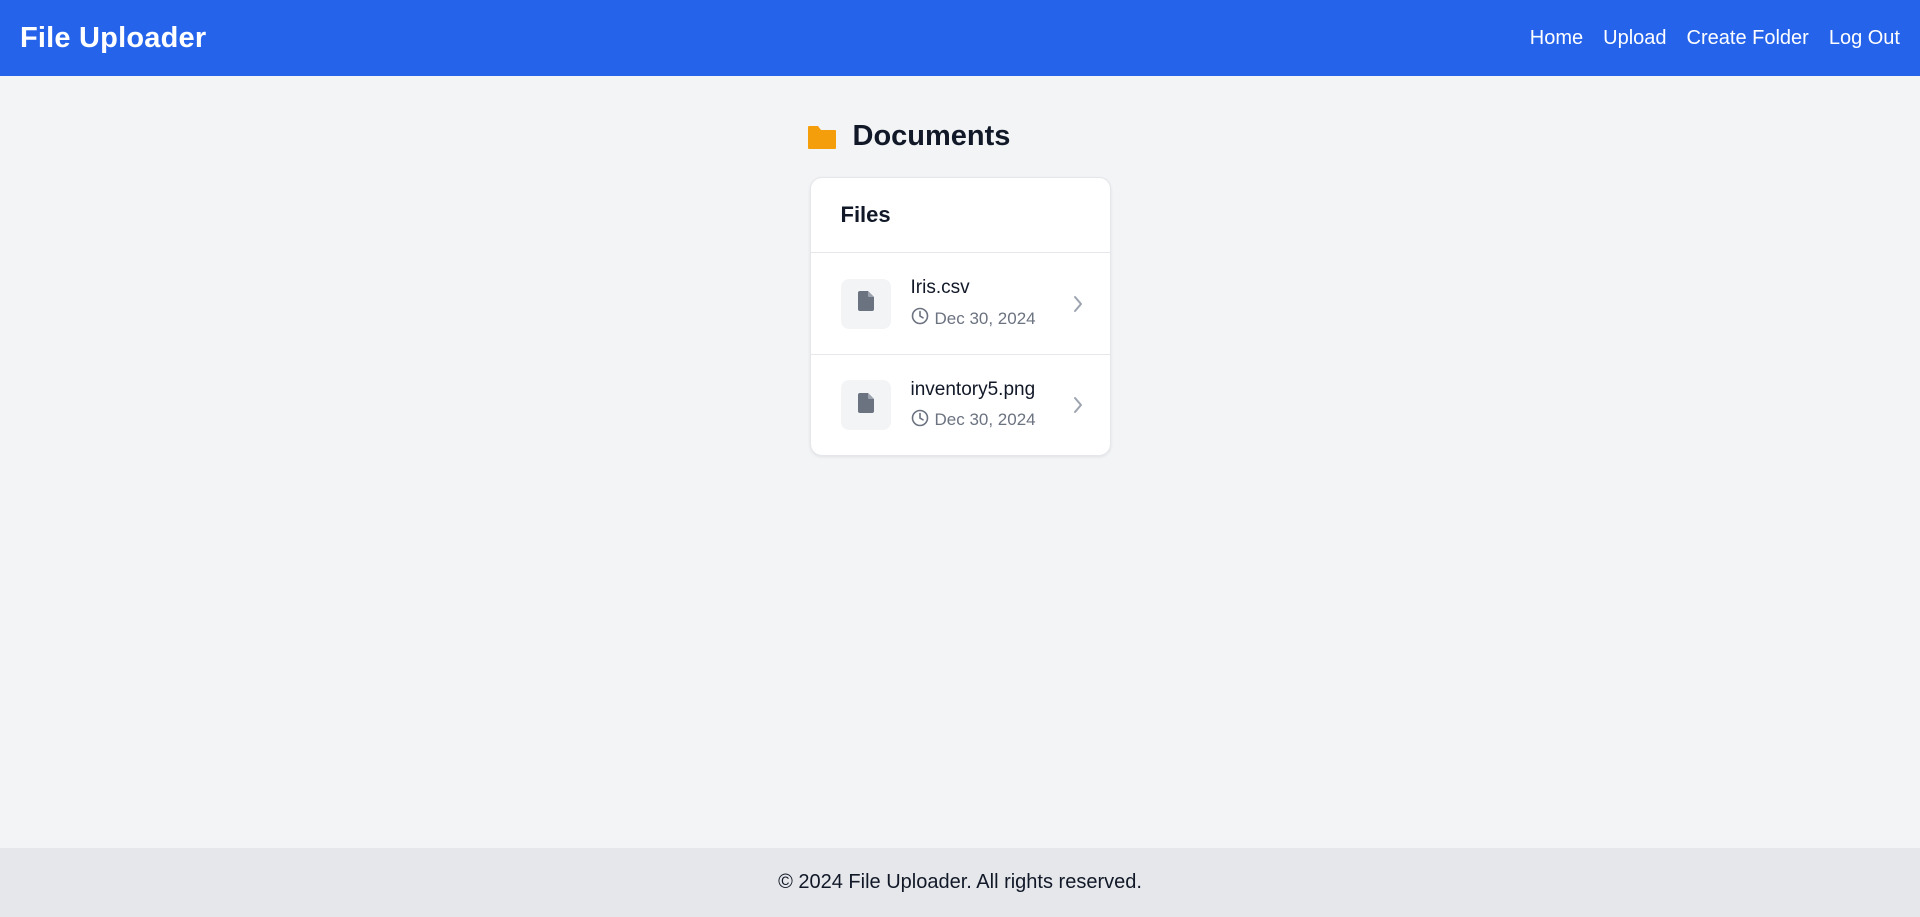  Describe the element at coordinates (991, 303) in the screenshot. I see `file-info: Iris.csv Dec 30, 2024` at that location.